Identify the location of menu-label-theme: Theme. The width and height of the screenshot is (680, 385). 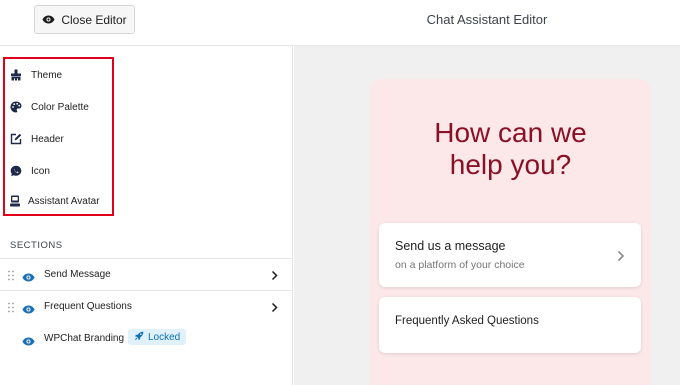
(47, 75).